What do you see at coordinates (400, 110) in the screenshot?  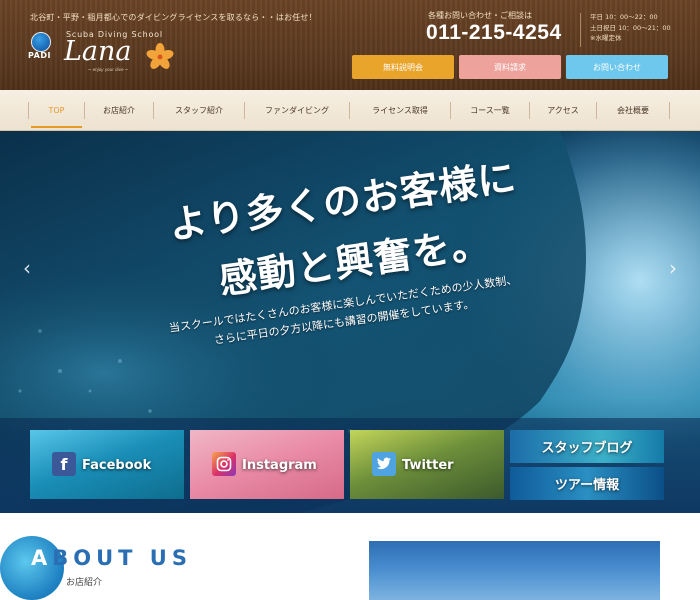 I see `nav-item-license: ライセンス取得` at bounding box center [400, 110].